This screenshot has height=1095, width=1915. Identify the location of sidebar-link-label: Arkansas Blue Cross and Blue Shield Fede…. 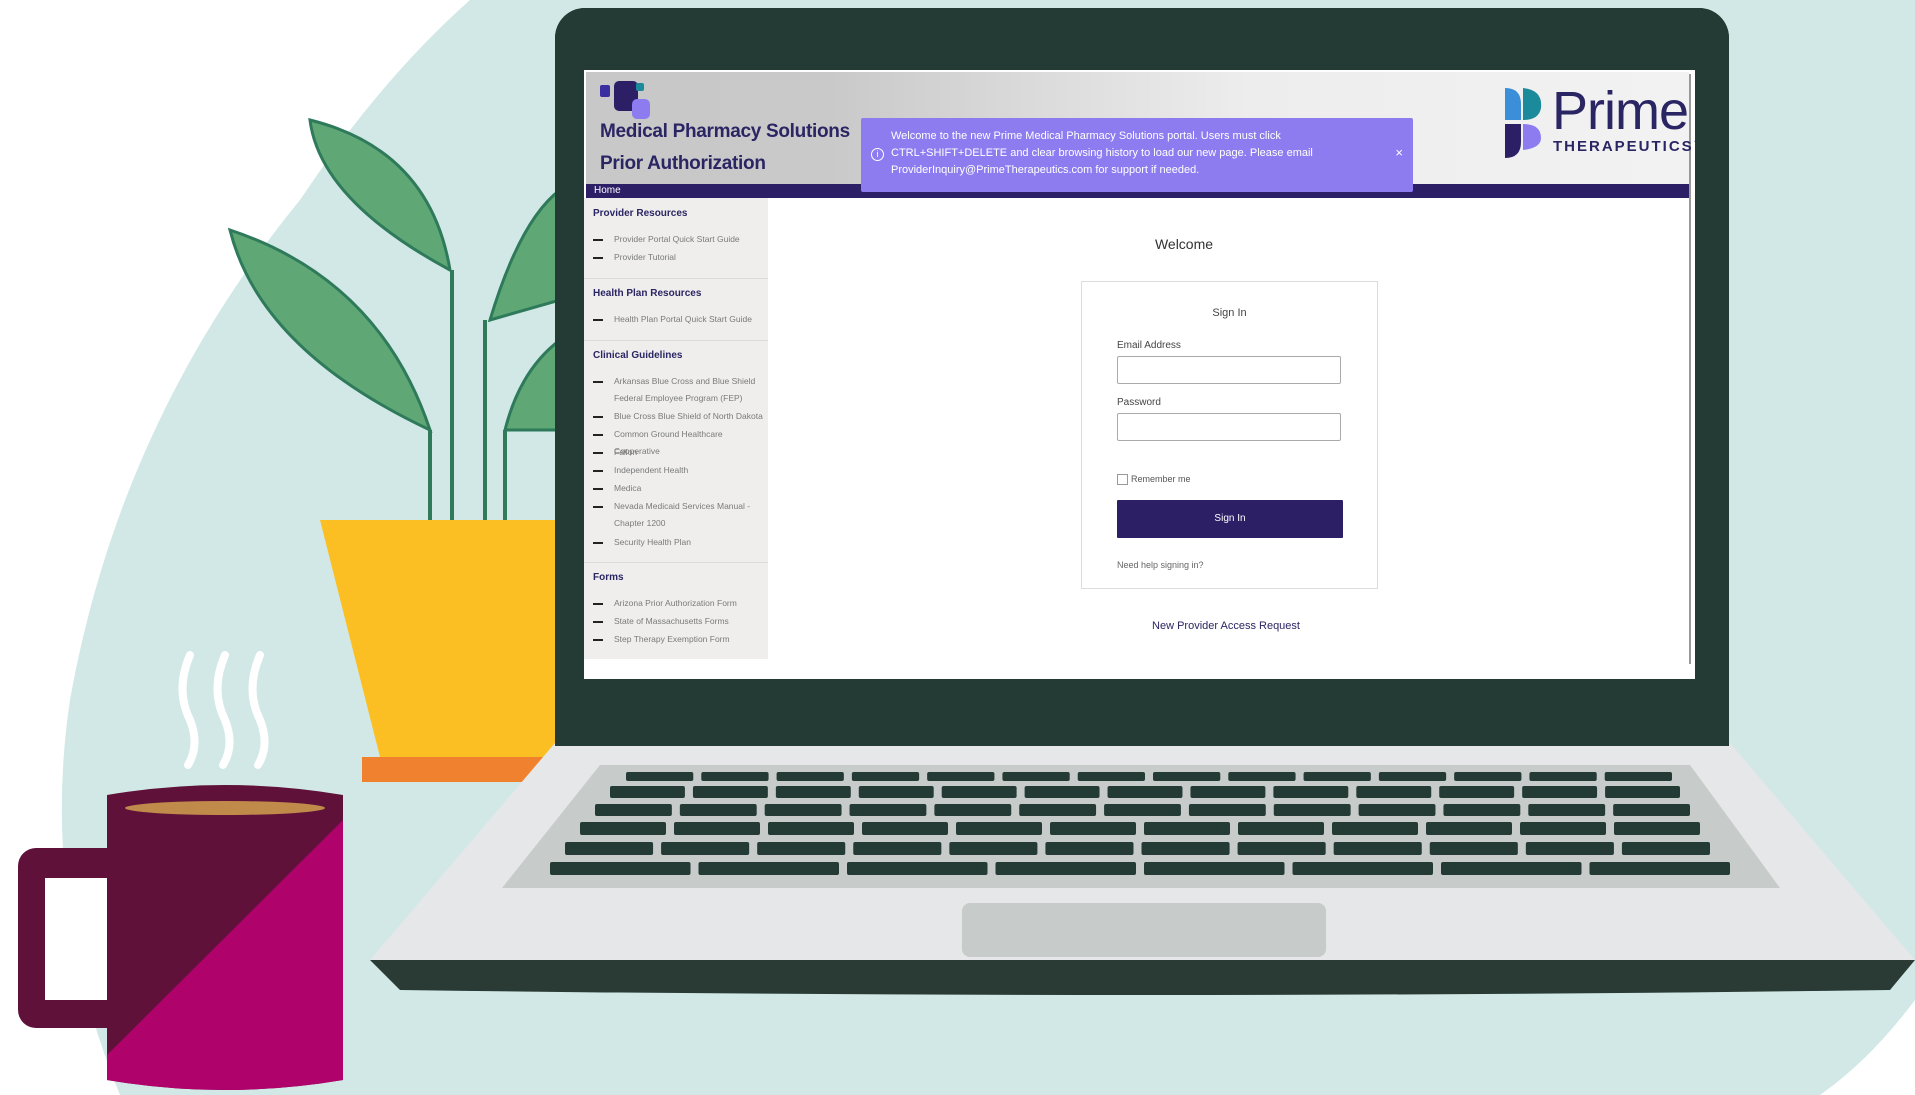
(689, 390).